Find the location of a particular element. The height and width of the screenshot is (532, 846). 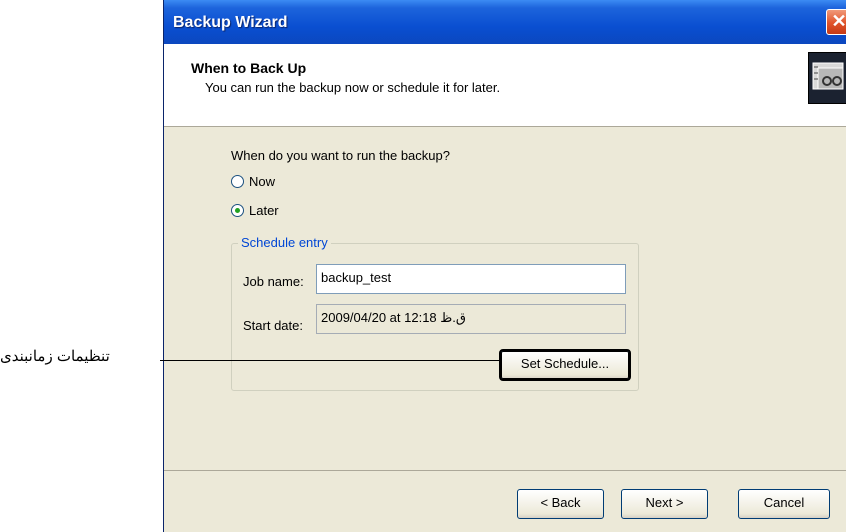

radio-later-label: Later is located at coordinates (264, 210).